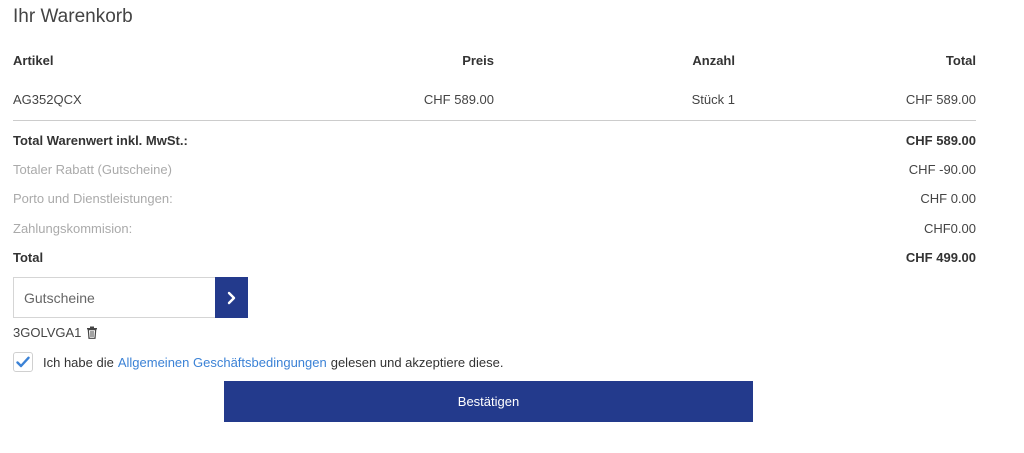 The width and height of the screenshot is (1024, 453). What do you see at coordinates (713, 99) in the screenshot?
I see `item-quantity: Stück 1` at bounding box center [713, 99].